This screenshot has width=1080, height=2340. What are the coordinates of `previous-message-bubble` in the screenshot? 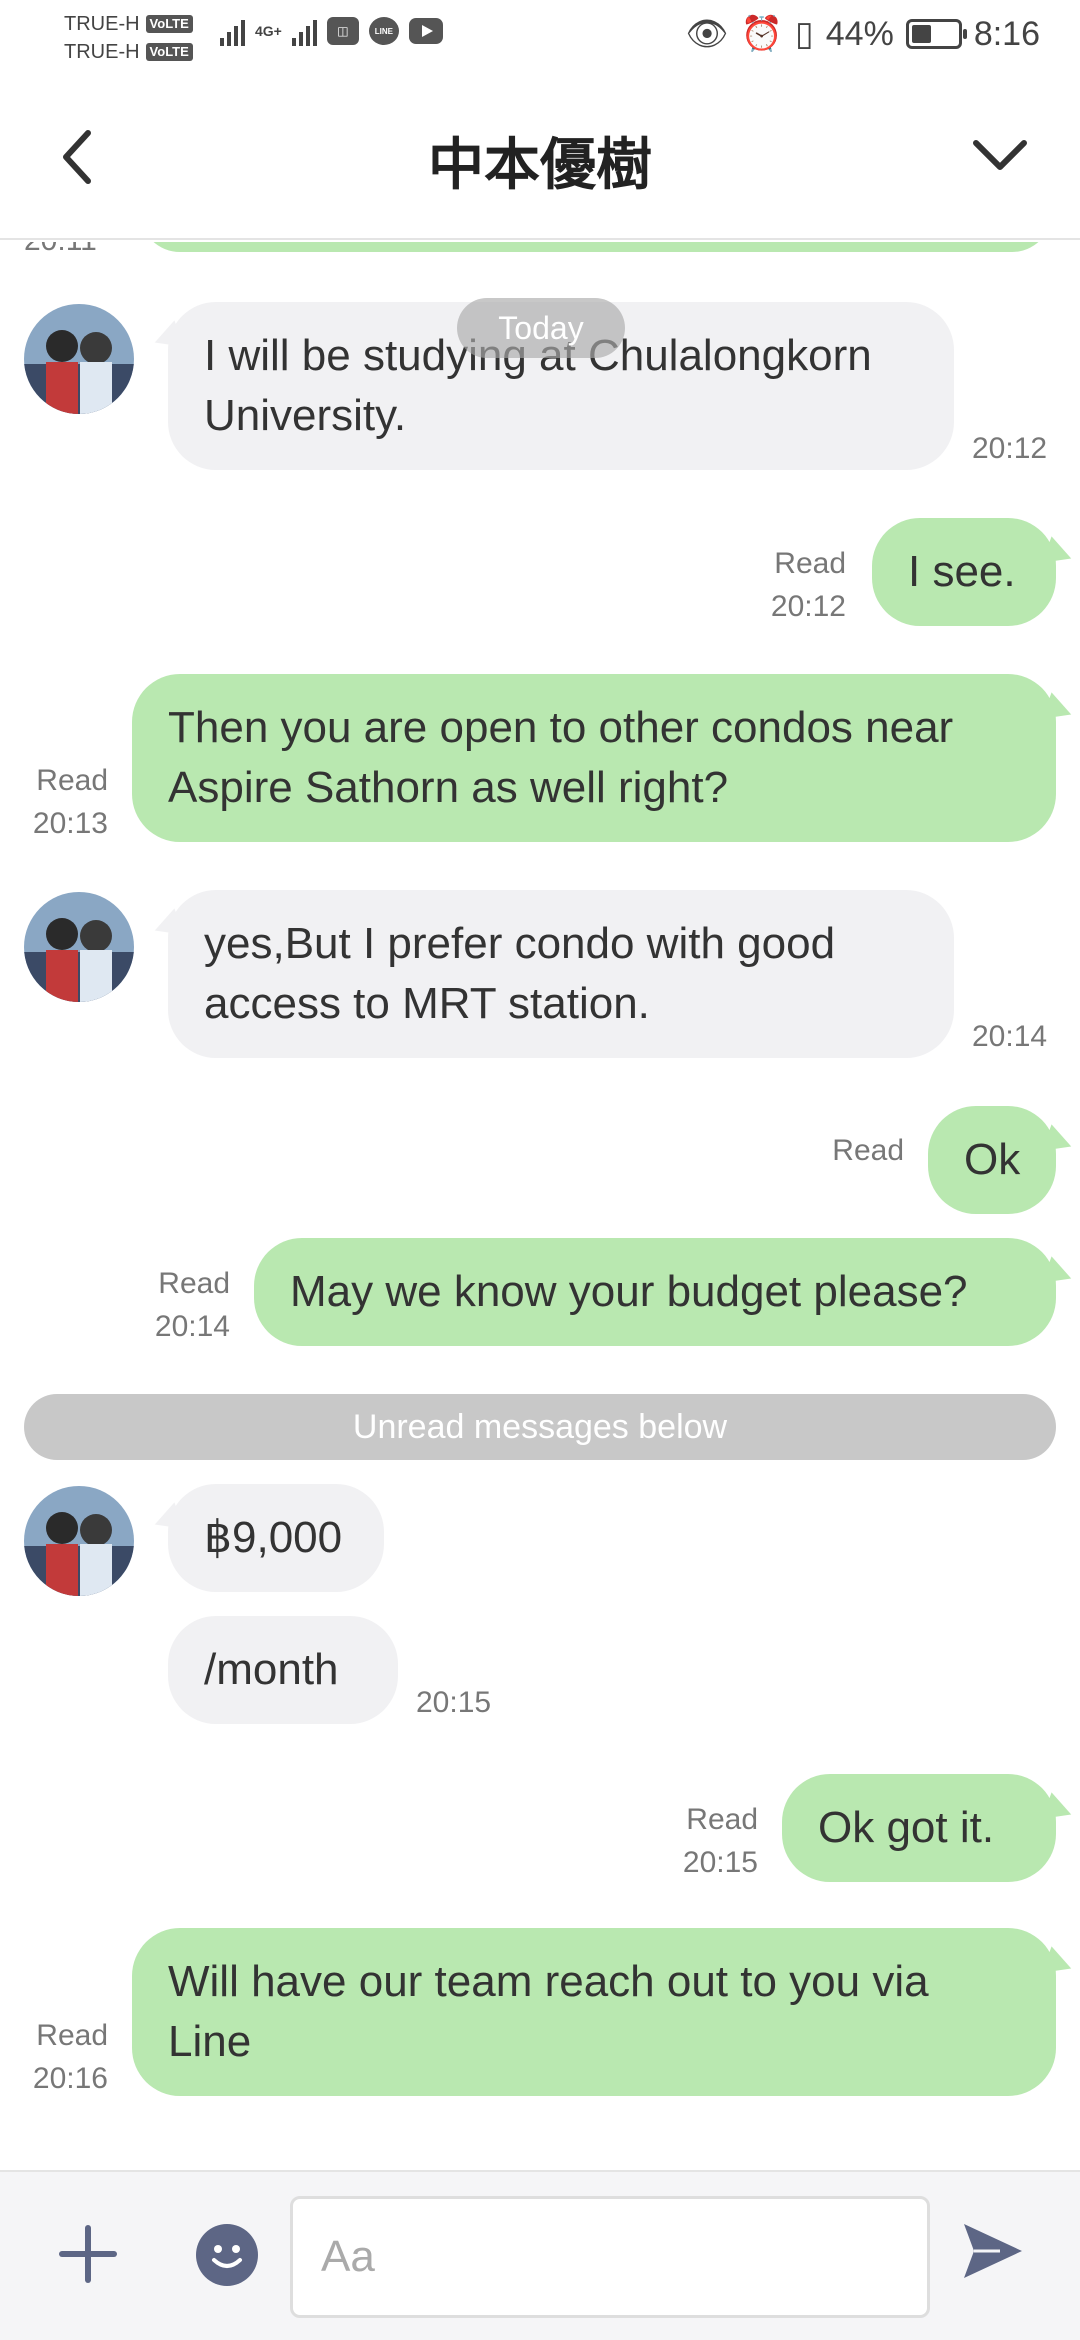 It's located at (596, 247).